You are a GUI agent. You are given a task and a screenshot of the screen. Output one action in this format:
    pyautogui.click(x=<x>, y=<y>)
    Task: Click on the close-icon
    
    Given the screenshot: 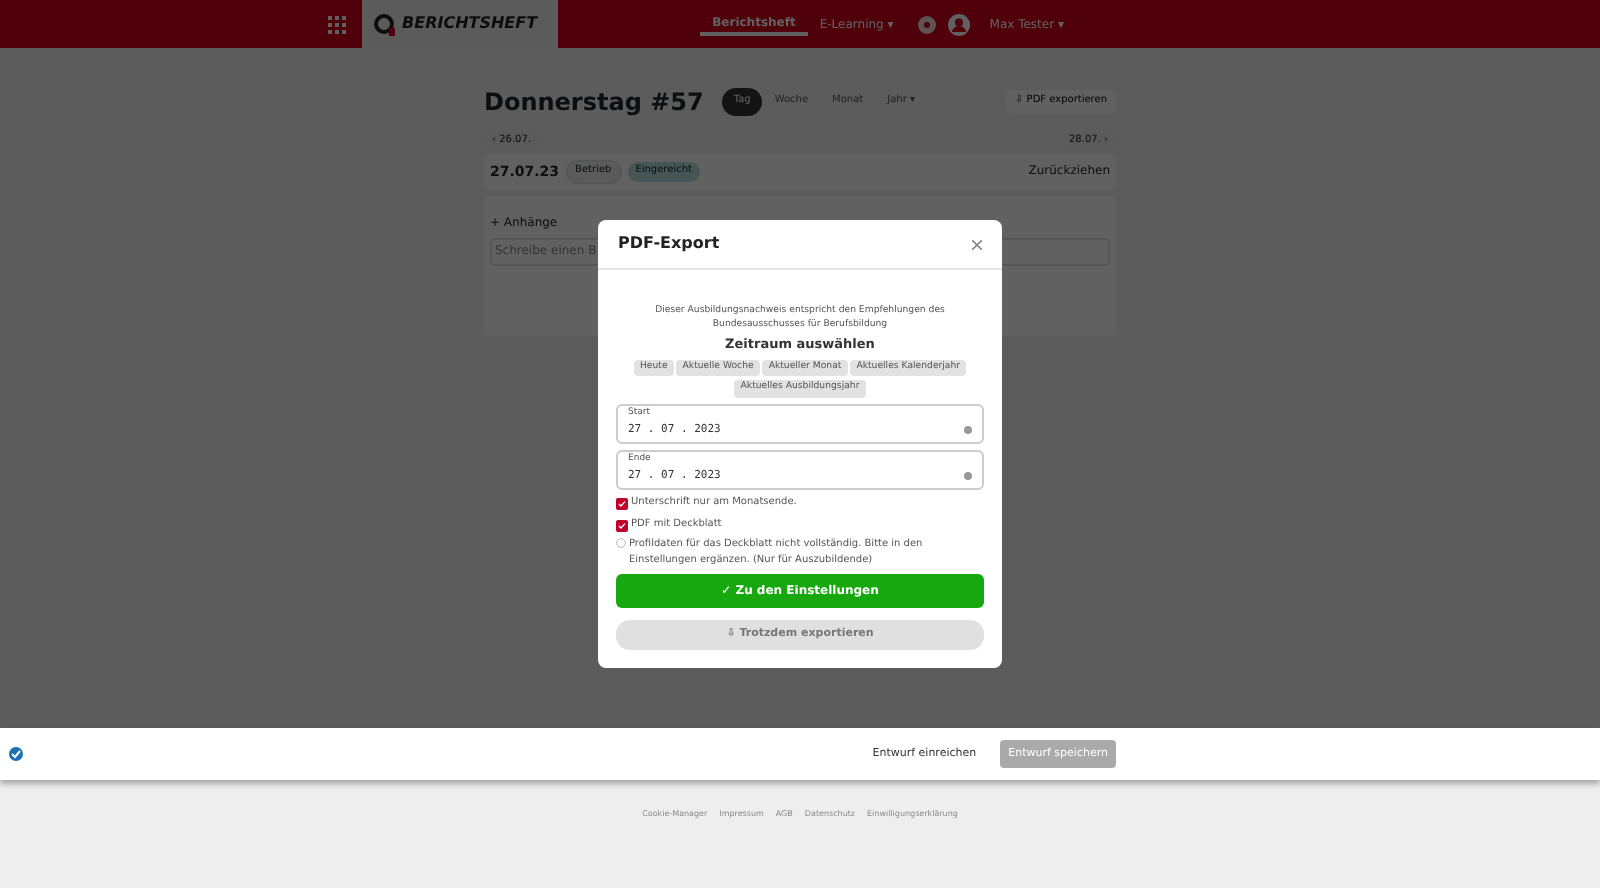 What is the action you would take?
    pyautogui.click(x=977, y=244)
    